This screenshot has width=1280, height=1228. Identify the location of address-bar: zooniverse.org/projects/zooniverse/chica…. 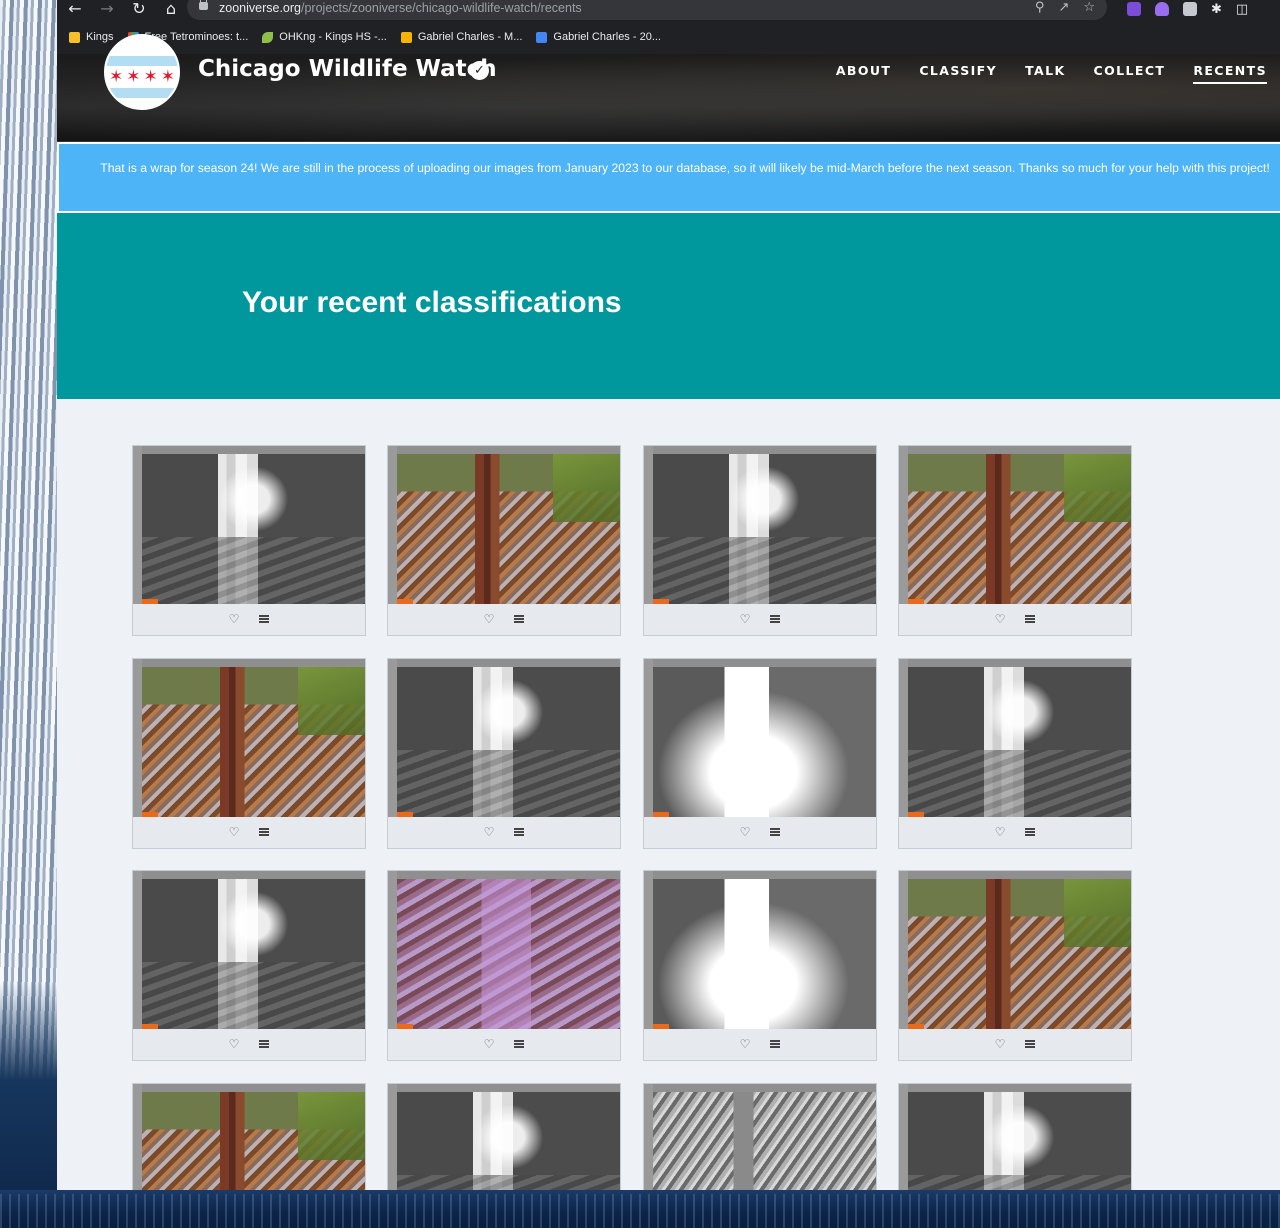
(647, 10).